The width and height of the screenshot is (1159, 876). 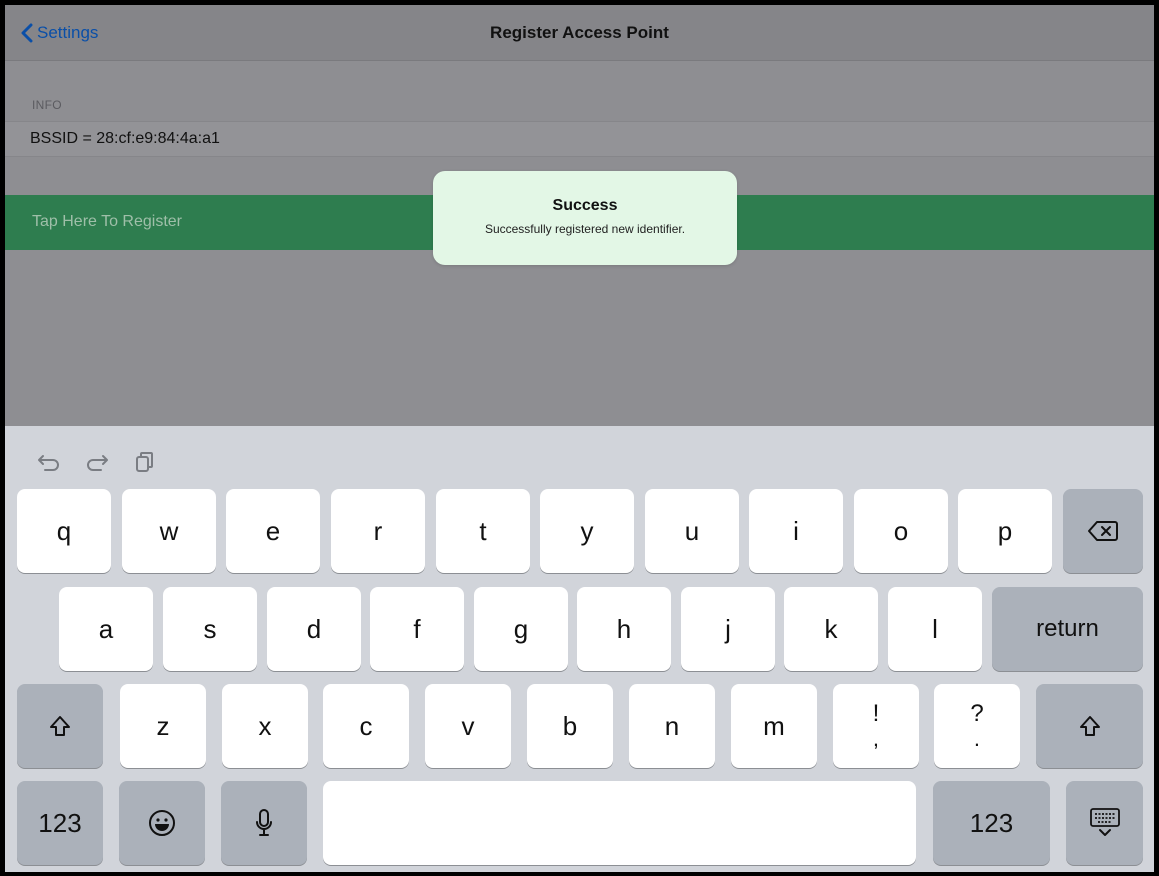 I want to click on key-top-label: !, so click(x=876, y=713).